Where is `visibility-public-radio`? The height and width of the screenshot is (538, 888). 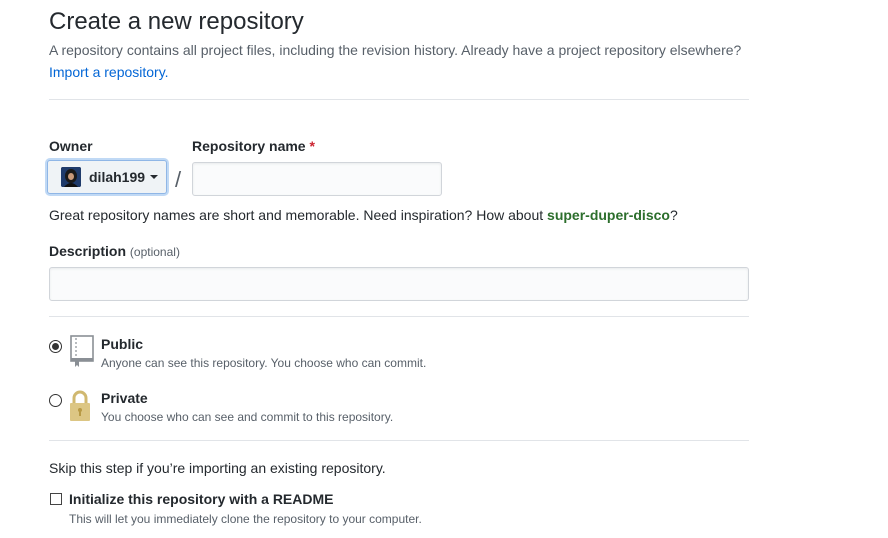 visibility-public-radio is located at coordinates (55, 346).